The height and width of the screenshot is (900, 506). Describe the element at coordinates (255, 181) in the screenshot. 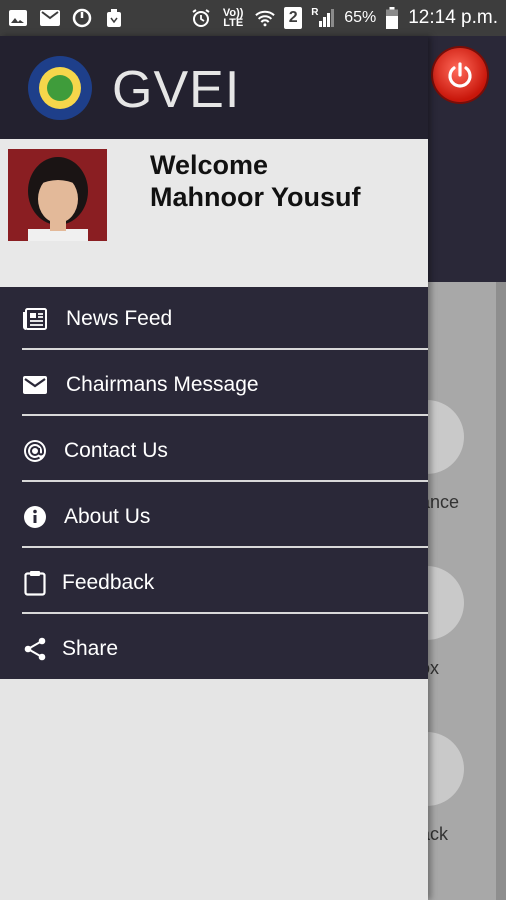

I see `welcome-text: Welcome Mahnoor Yousuf` at that location.